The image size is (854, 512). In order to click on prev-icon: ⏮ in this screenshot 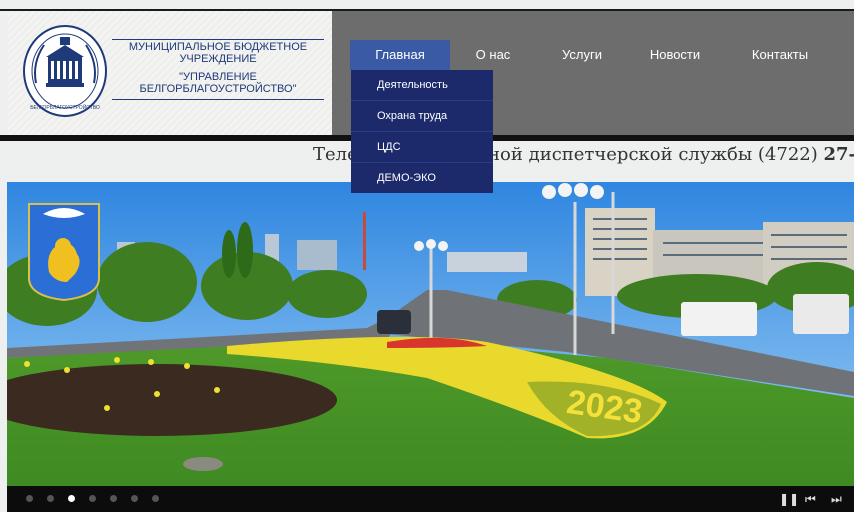, I will do `click(810, 499)`.